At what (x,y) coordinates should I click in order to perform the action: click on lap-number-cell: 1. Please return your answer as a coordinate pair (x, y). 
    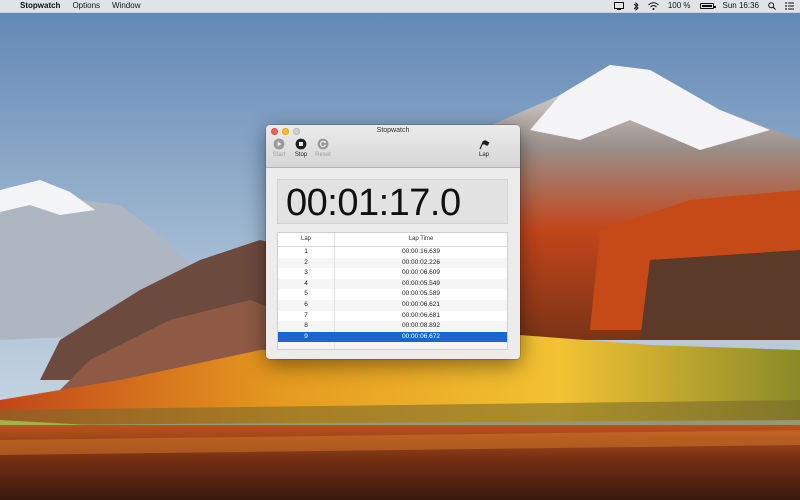
    Looking at the image, I should click on (306, 252).